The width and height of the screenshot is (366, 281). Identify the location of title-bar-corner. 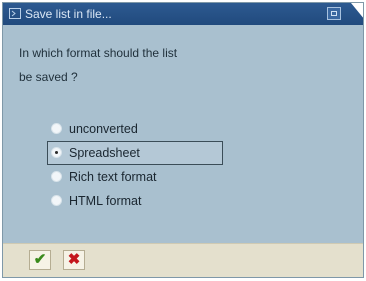
(357, 14).